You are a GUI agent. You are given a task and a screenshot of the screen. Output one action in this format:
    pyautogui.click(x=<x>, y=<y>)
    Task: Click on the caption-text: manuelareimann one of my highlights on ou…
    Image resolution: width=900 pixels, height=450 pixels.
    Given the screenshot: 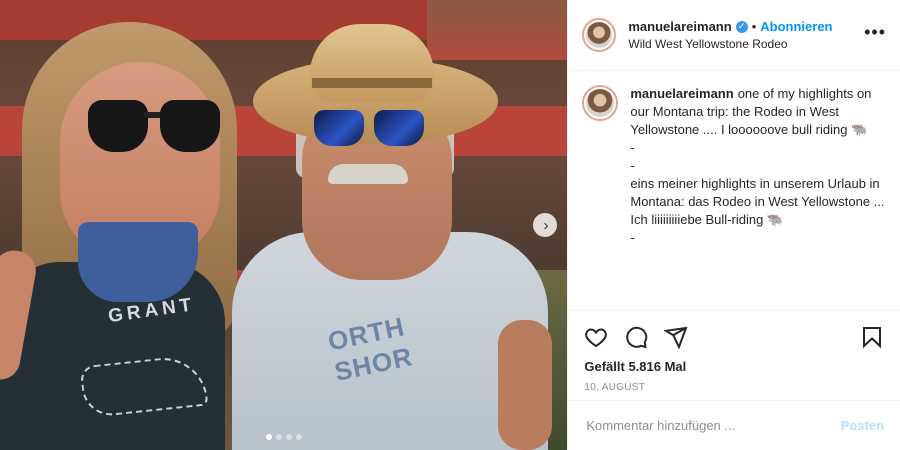 What is the action you would take?
    pyautogui.click(x=758, y=166)
    